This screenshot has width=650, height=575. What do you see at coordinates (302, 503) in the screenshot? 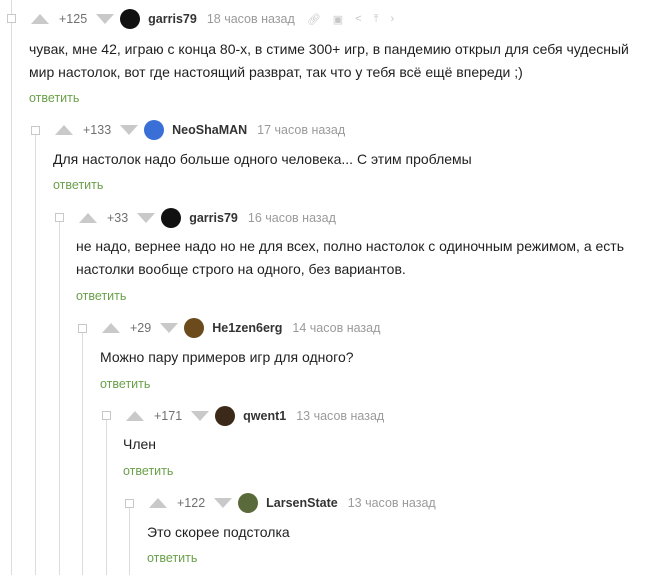
I see `comment-author: LarsenState` at bounding box center [302, 503].